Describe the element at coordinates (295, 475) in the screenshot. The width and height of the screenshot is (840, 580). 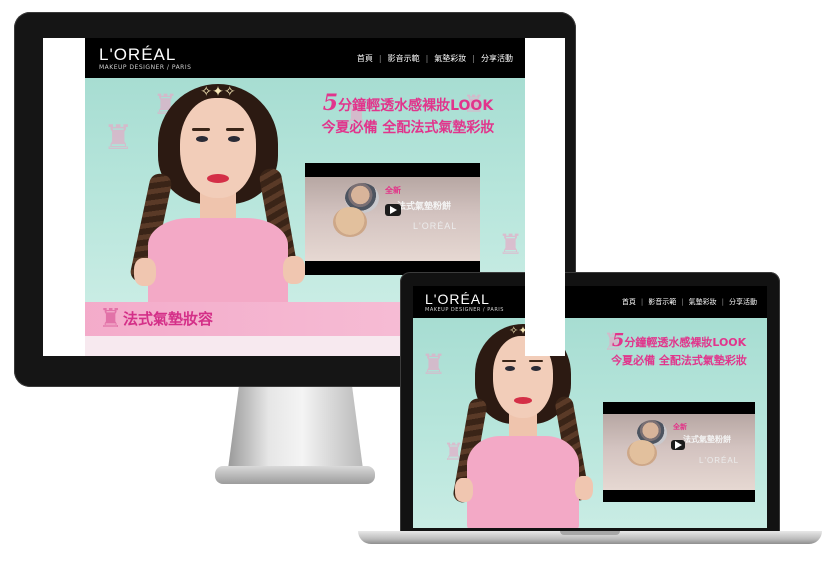
I see `monitor-base` at that location.